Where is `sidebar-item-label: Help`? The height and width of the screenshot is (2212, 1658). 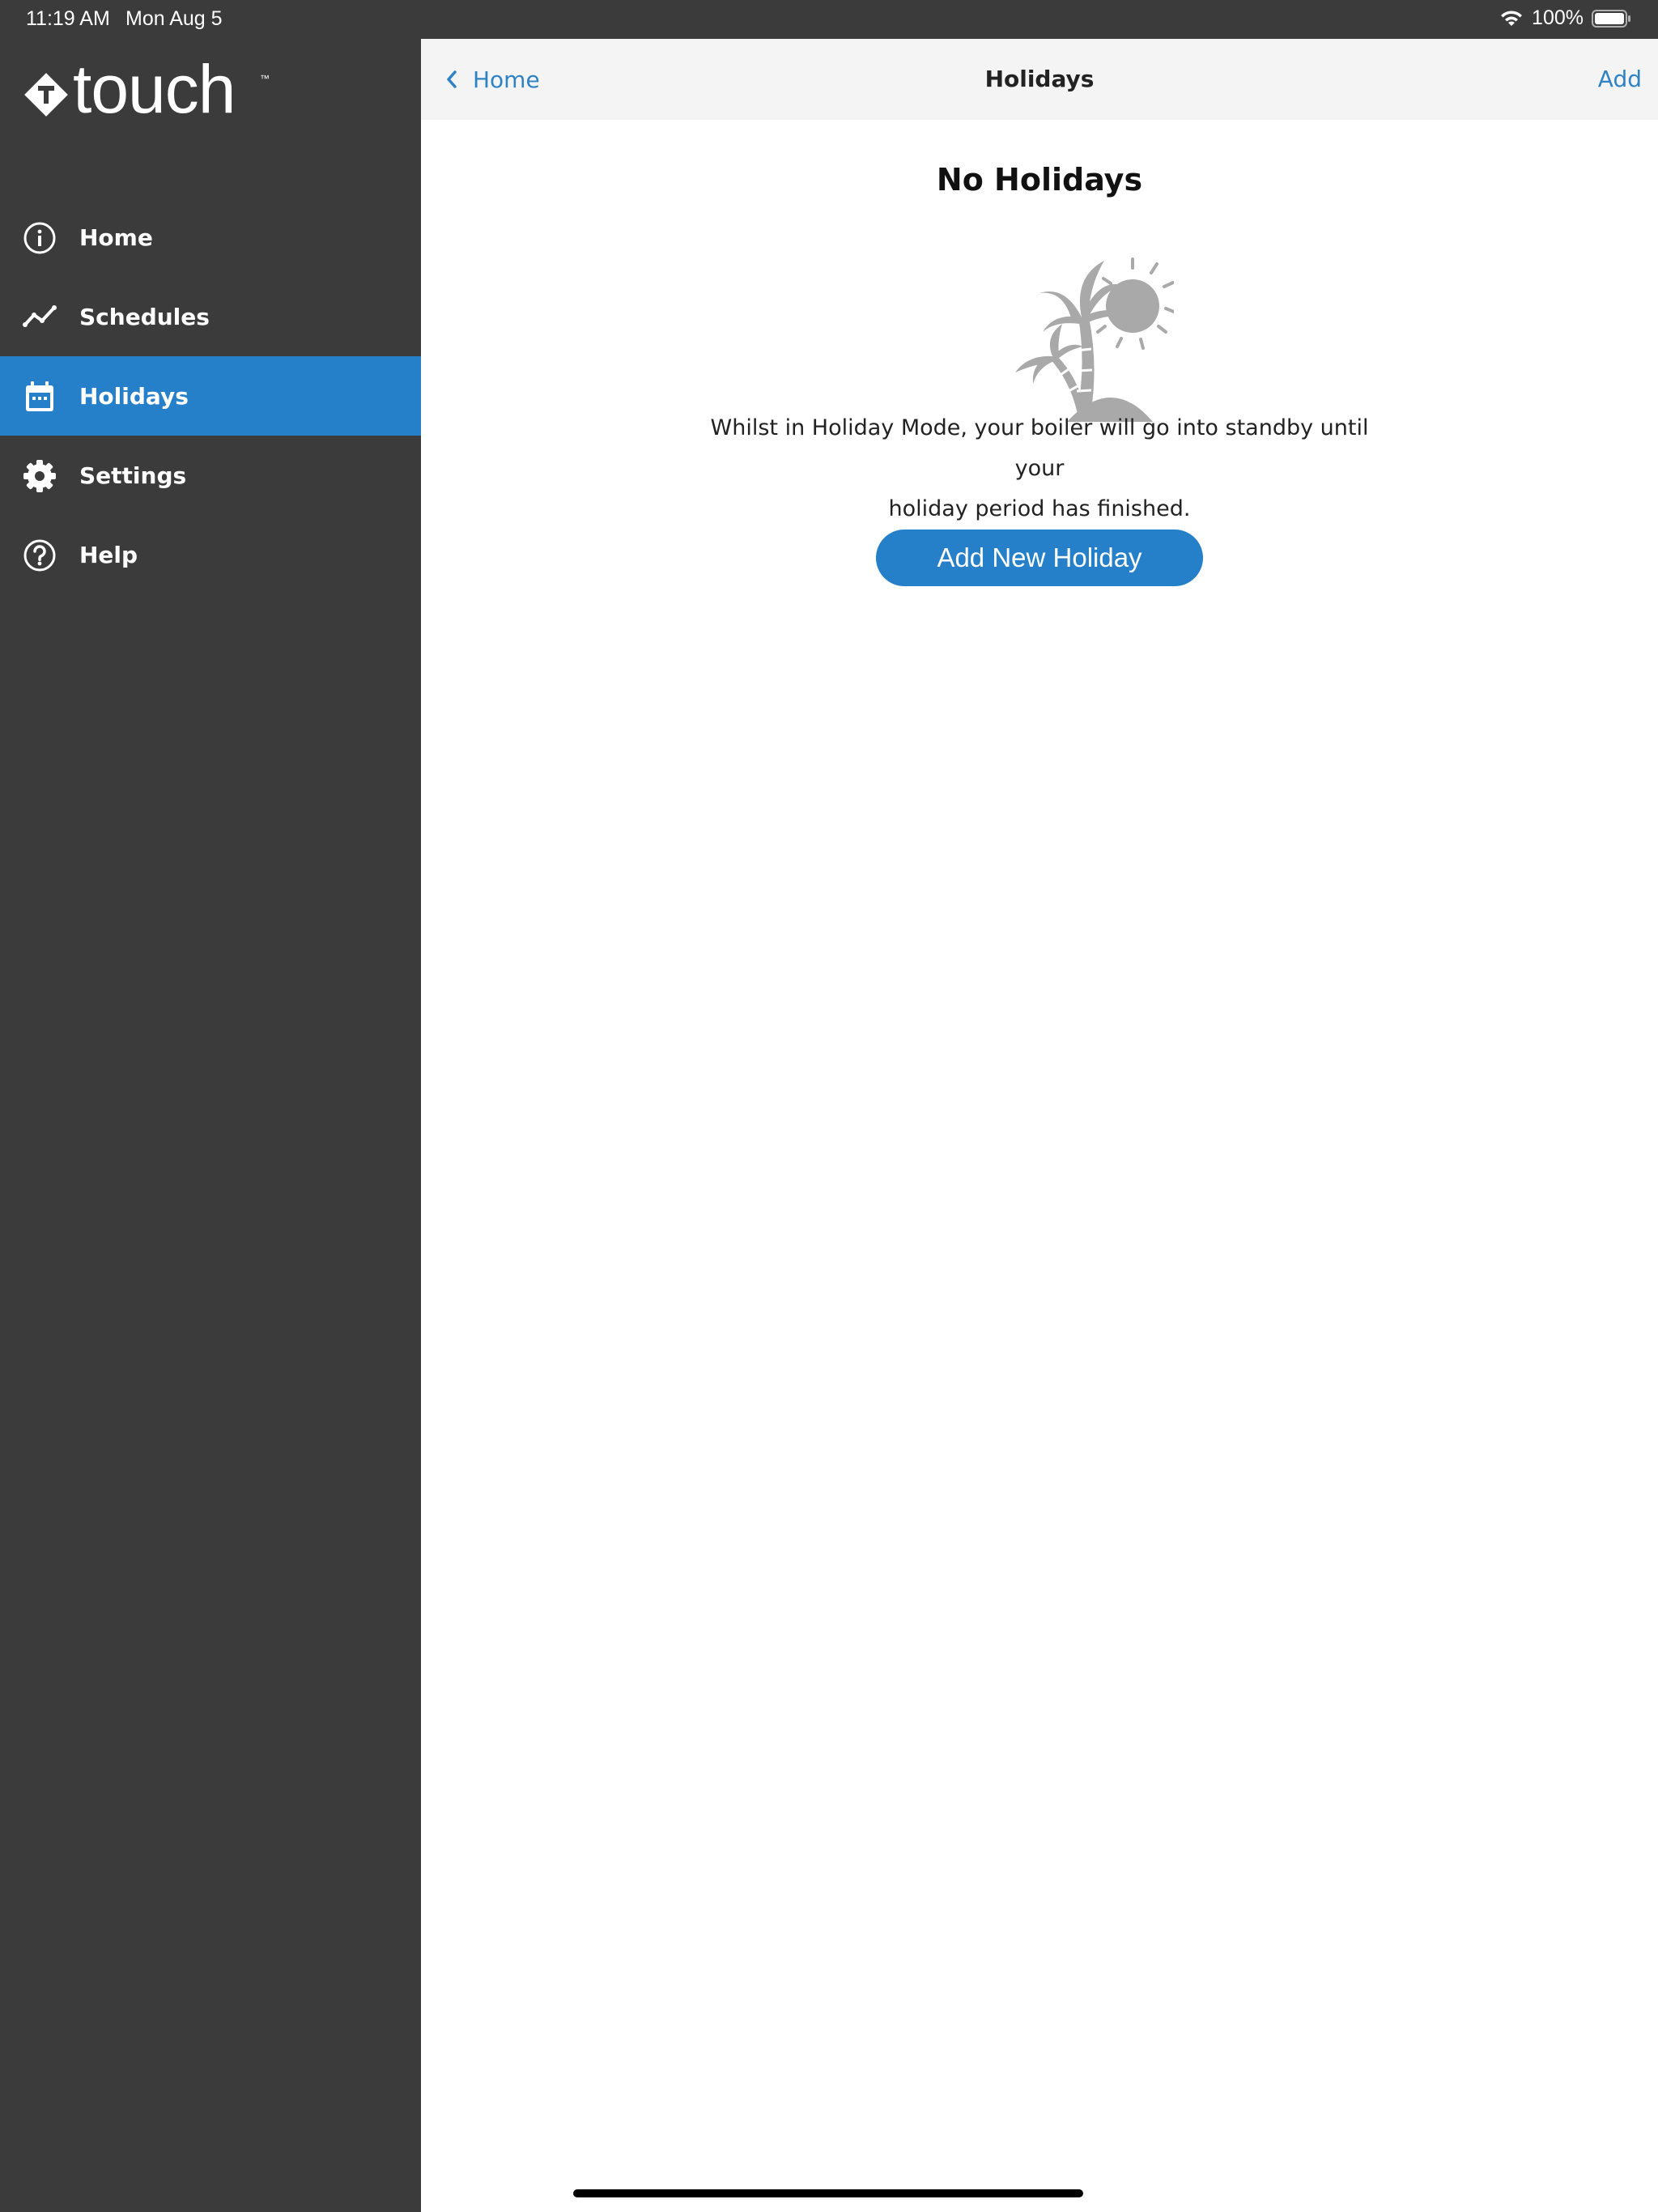
sidebar-item-label: Help is located at coordinates (108, 555).